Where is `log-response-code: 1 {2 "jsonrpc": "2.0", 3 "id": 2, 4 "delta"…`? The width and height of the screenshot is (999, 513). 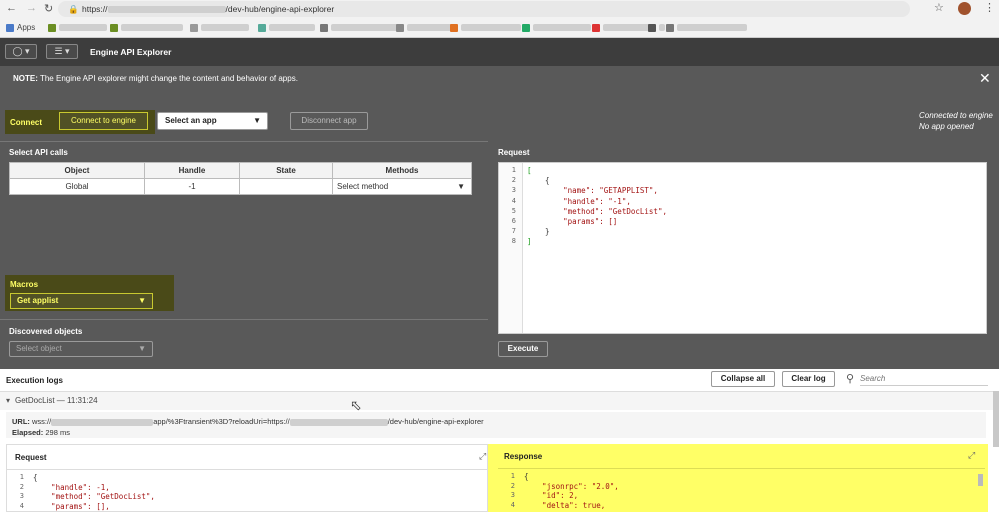 log-response-code: 1 {2 "jsonrpc": "2.0", 3 "id": 2, 4 "delta"… is located at coordinates (741, 492).